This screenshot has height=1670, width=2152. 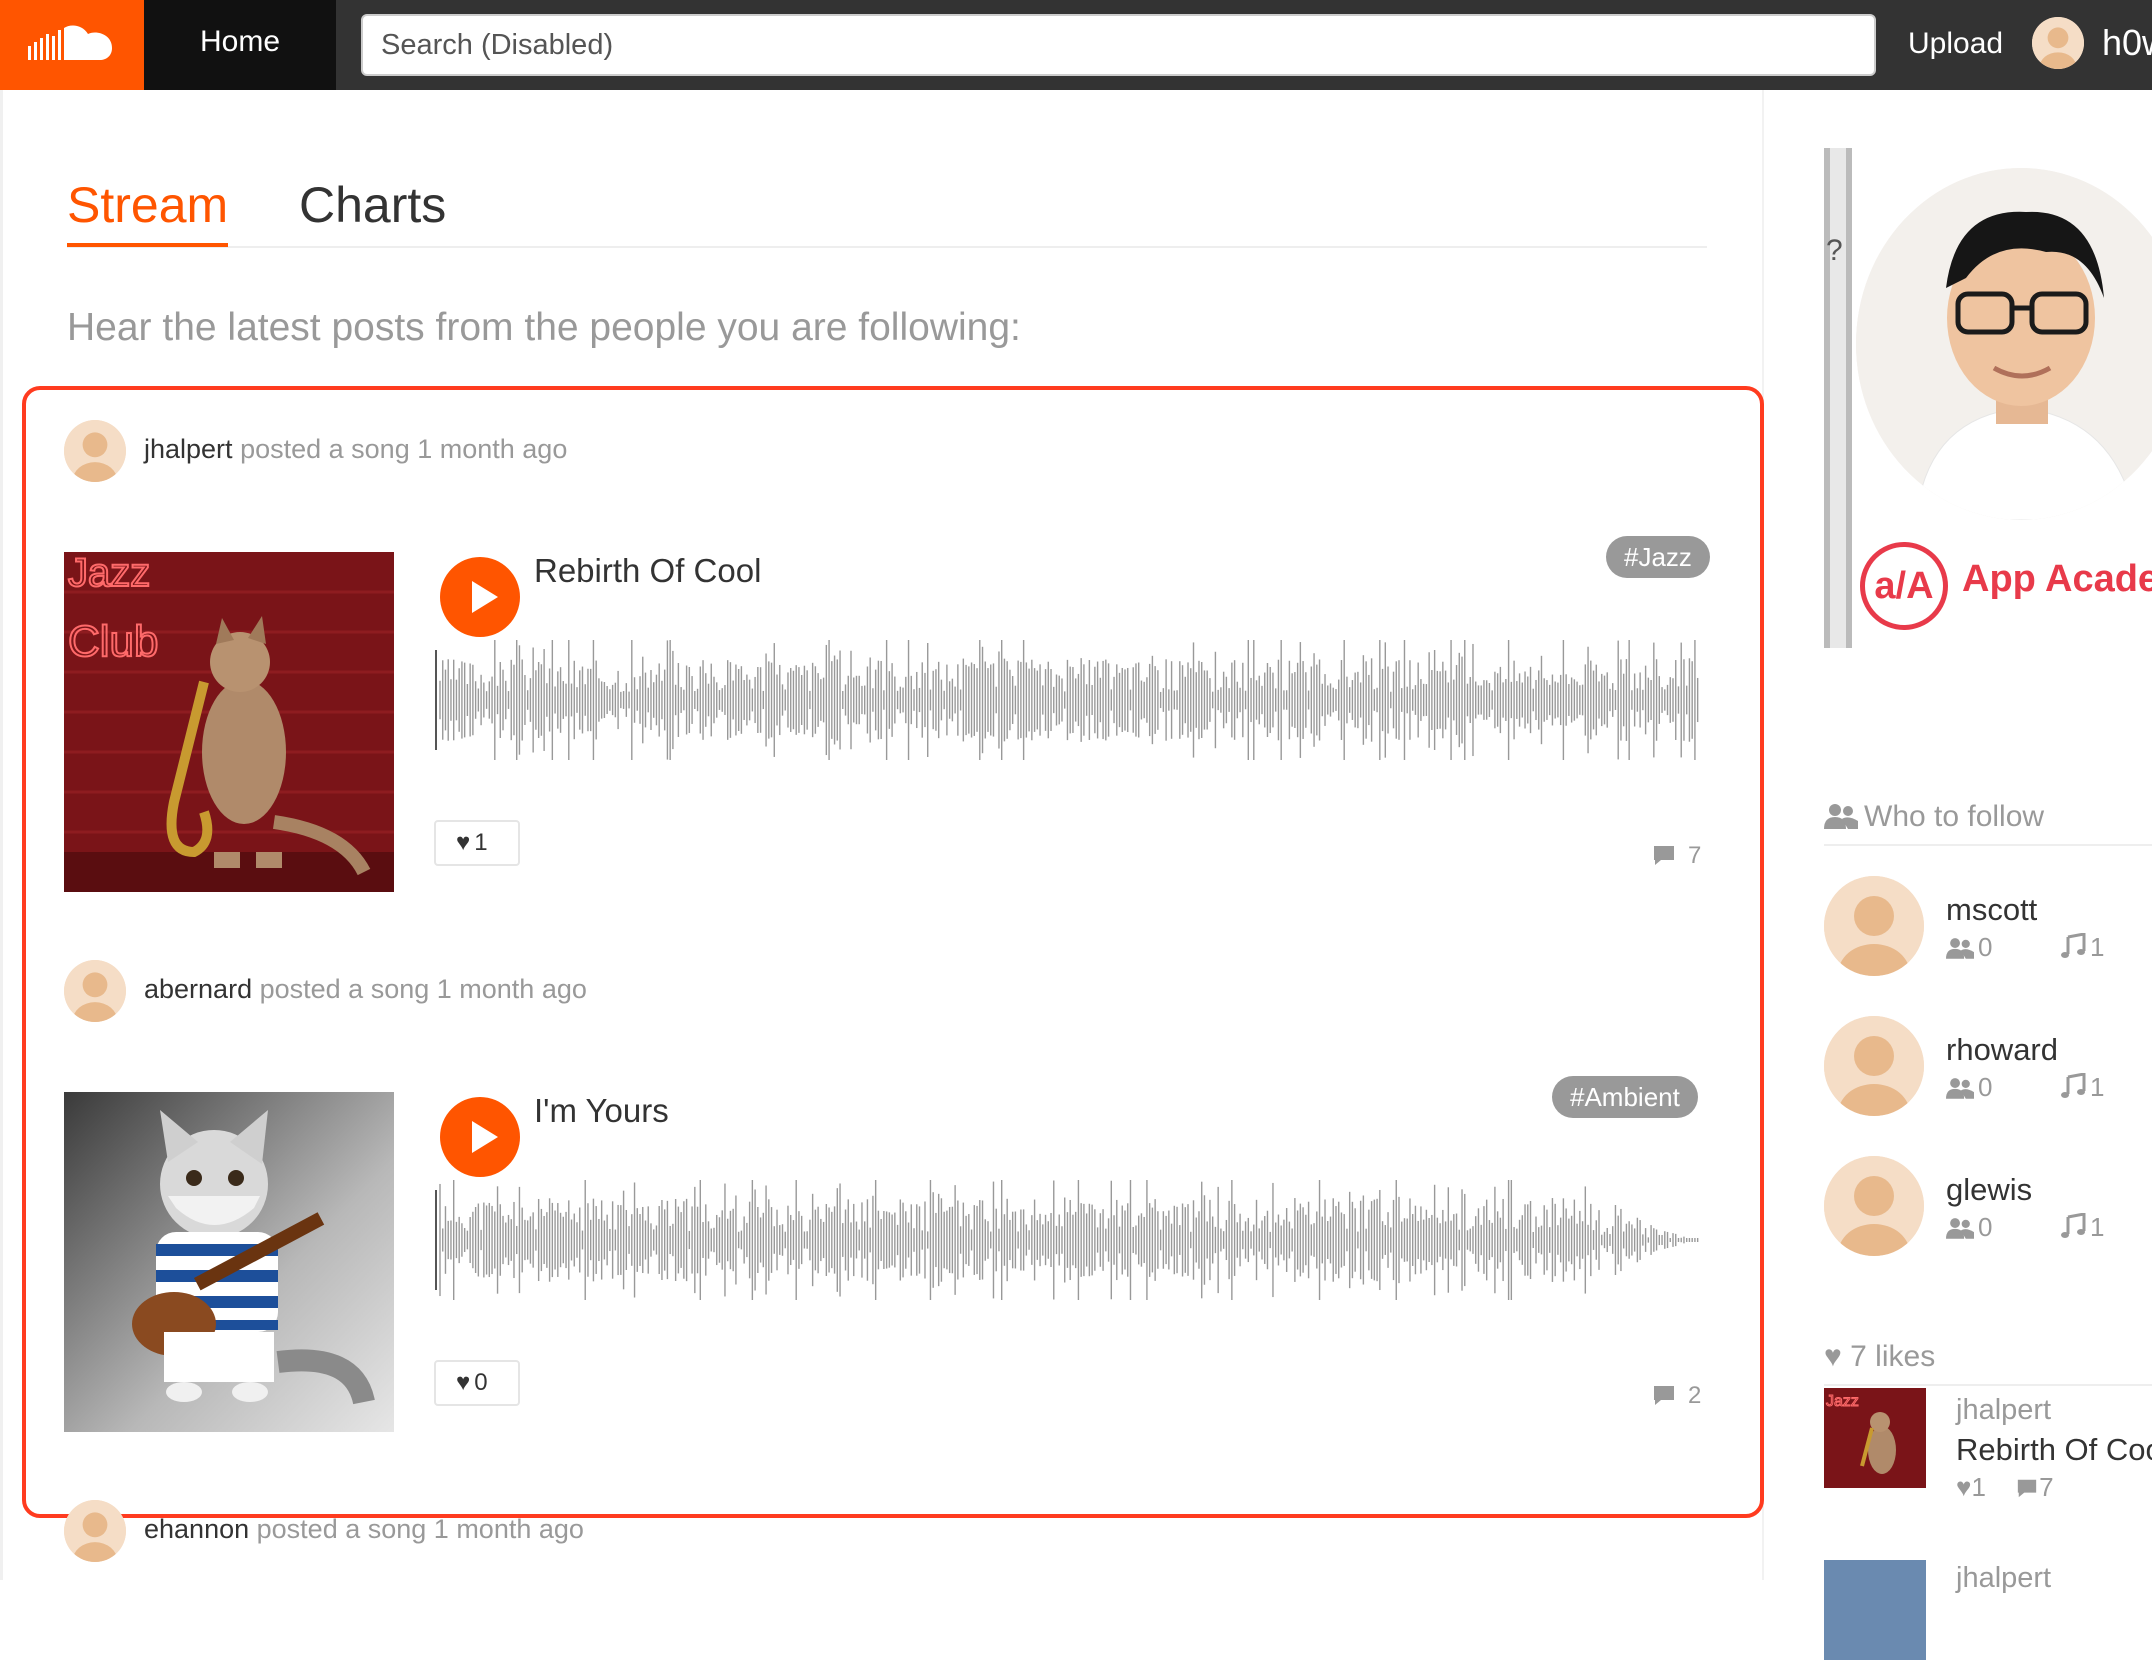 What do you see at coordinates (229, 722) in the screenshot?
I see `track-artwork-jazz-cat: Jazz Club` at bounding box center [229, 722].